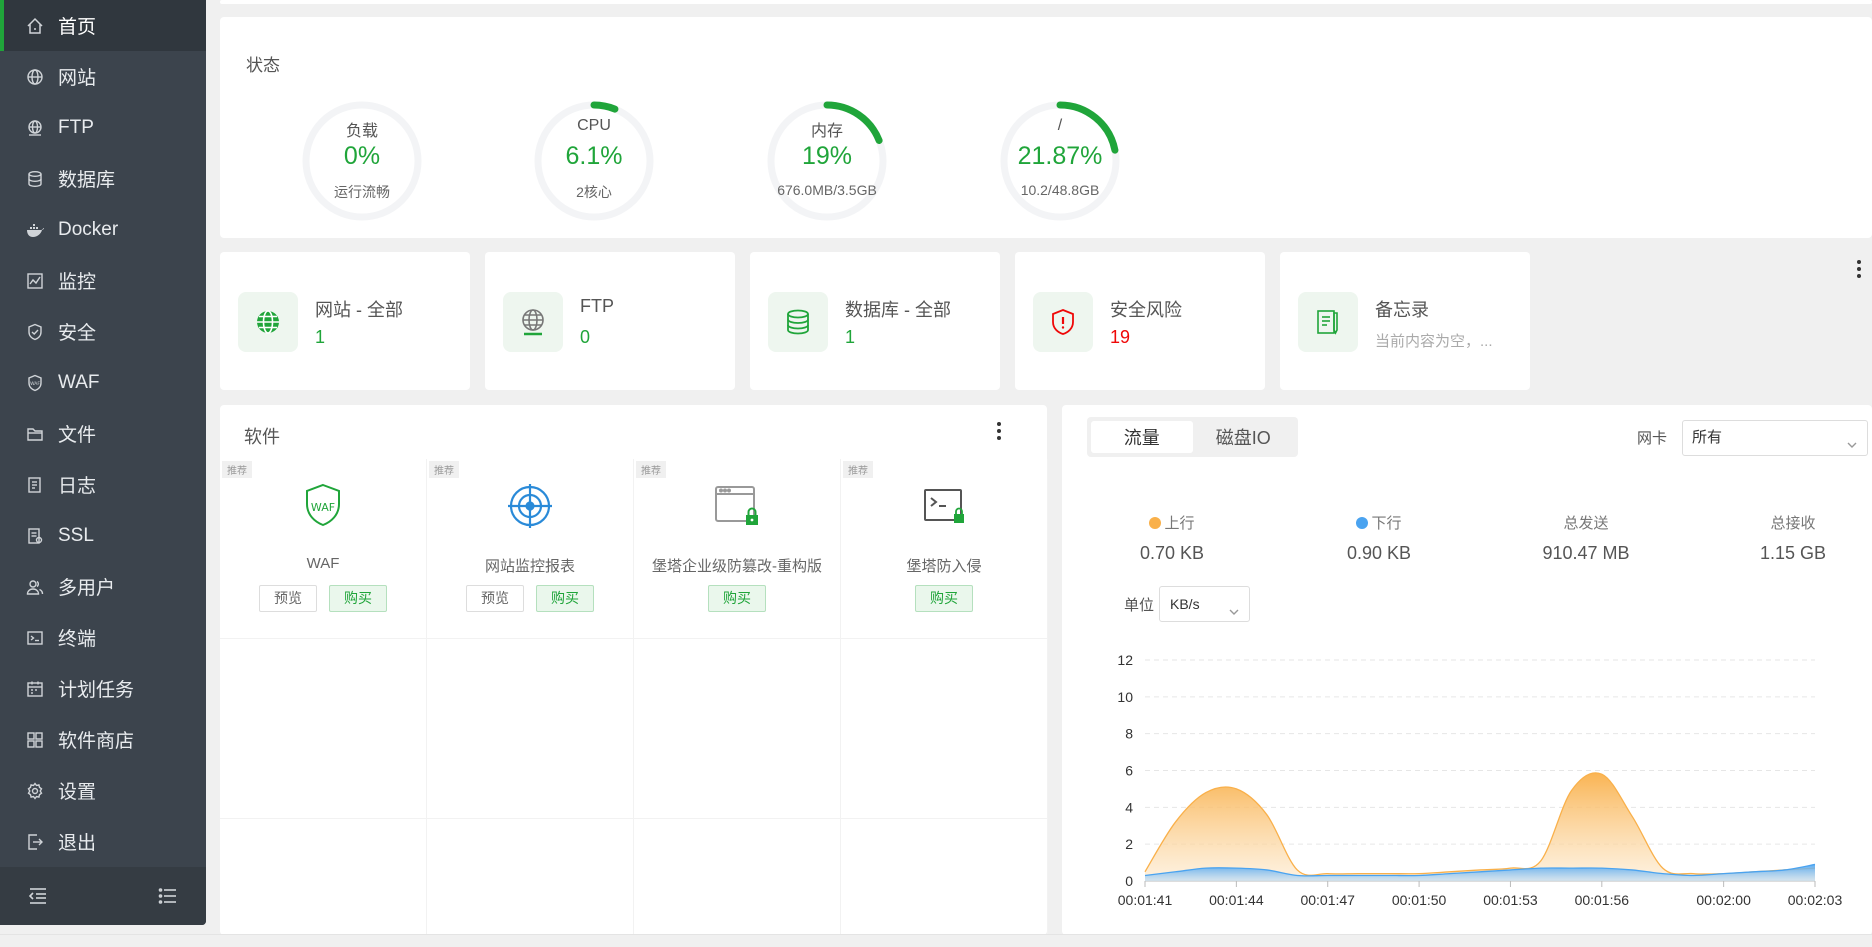  What do you see at coordinates (530, 549) in the screenshot?
I see `software-item-1: 推荐 网站监控报表 预览 购买` at bounding box center [530, 549].